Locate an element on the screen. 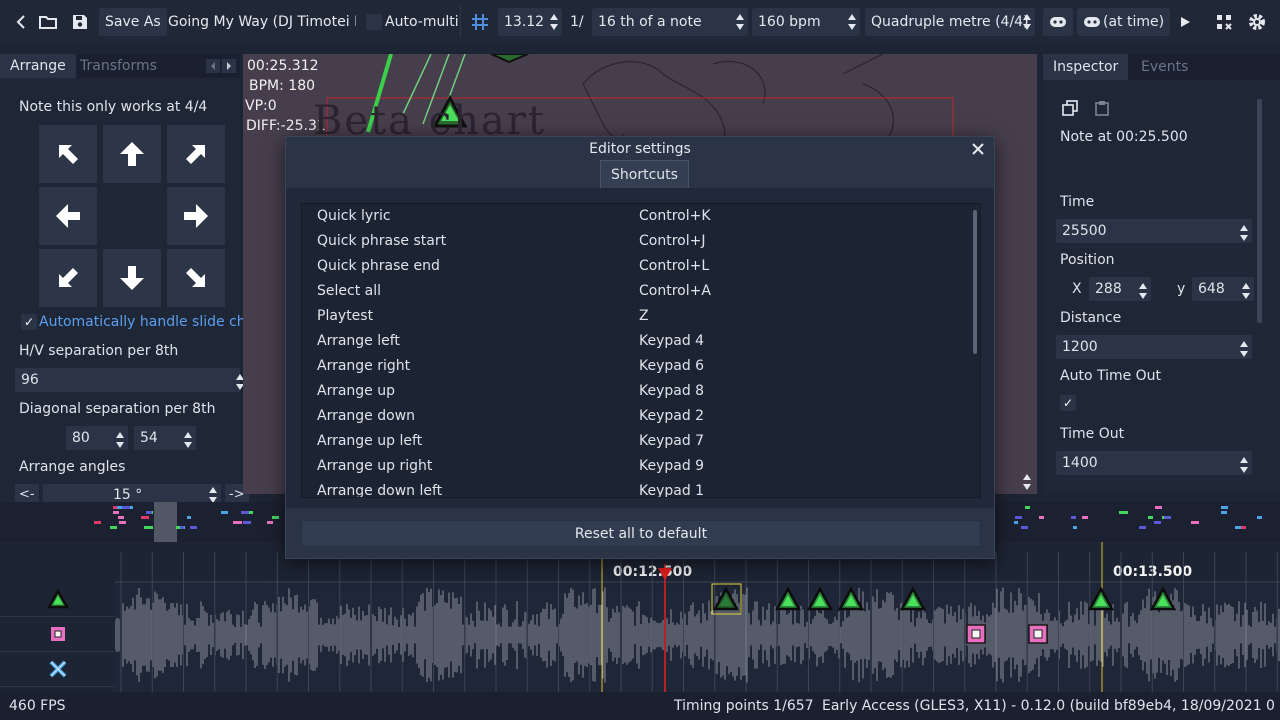  open-folder-icon is located at coordinates (48, 22).